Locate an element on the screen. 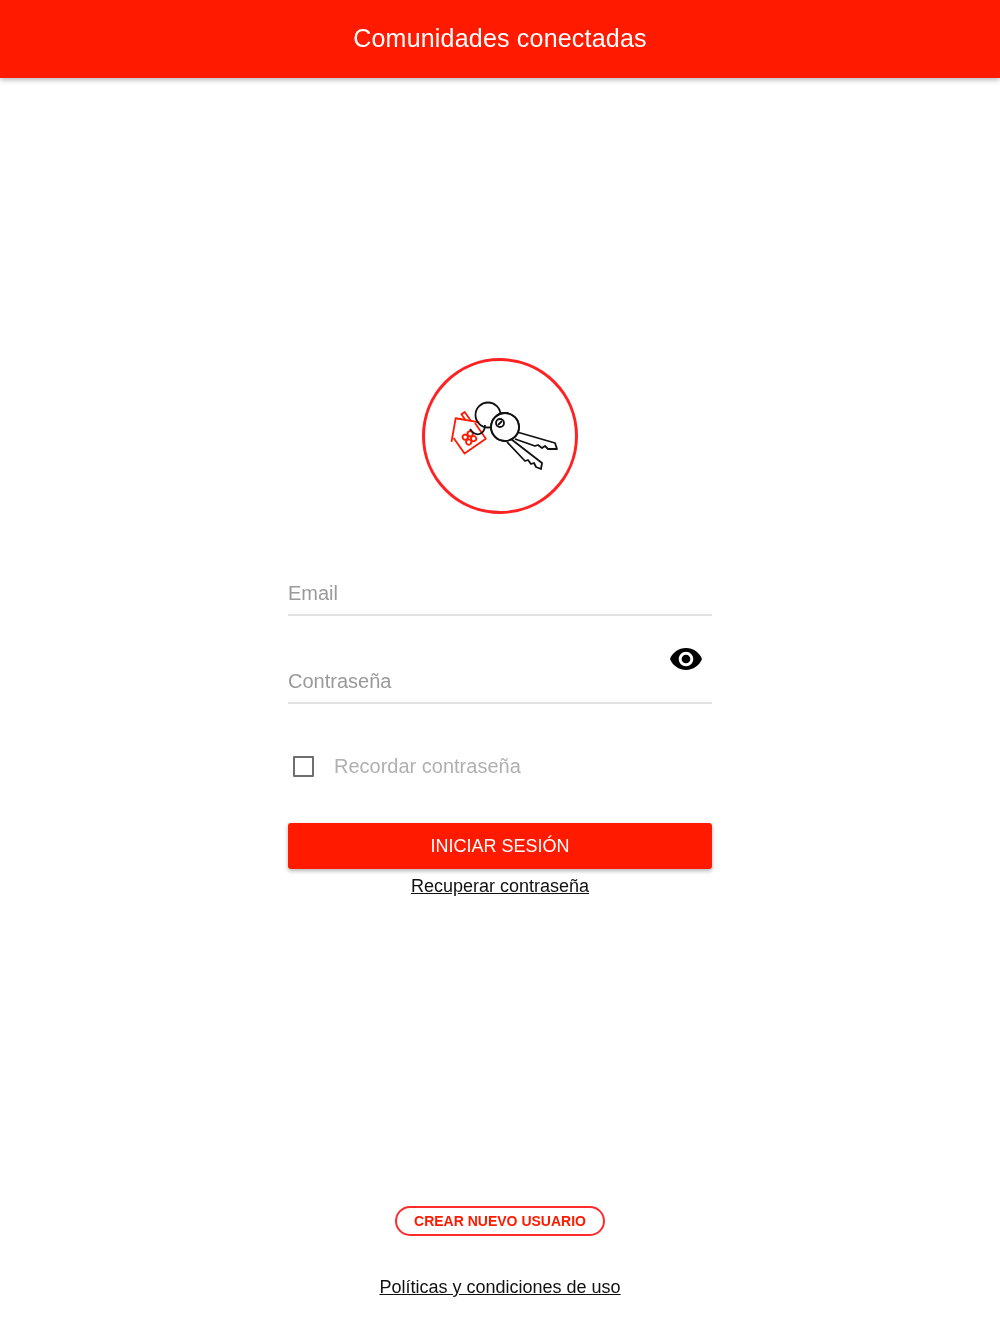 This screenshot has width=1000, height=1334. remember-checkbox is located at coordinates (303, 766).